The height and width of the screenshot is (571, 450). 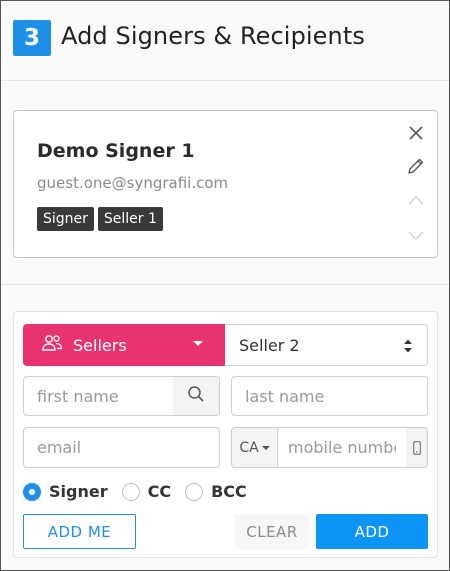 I want to click on mobile-number-input, so click(x=342, y=447).